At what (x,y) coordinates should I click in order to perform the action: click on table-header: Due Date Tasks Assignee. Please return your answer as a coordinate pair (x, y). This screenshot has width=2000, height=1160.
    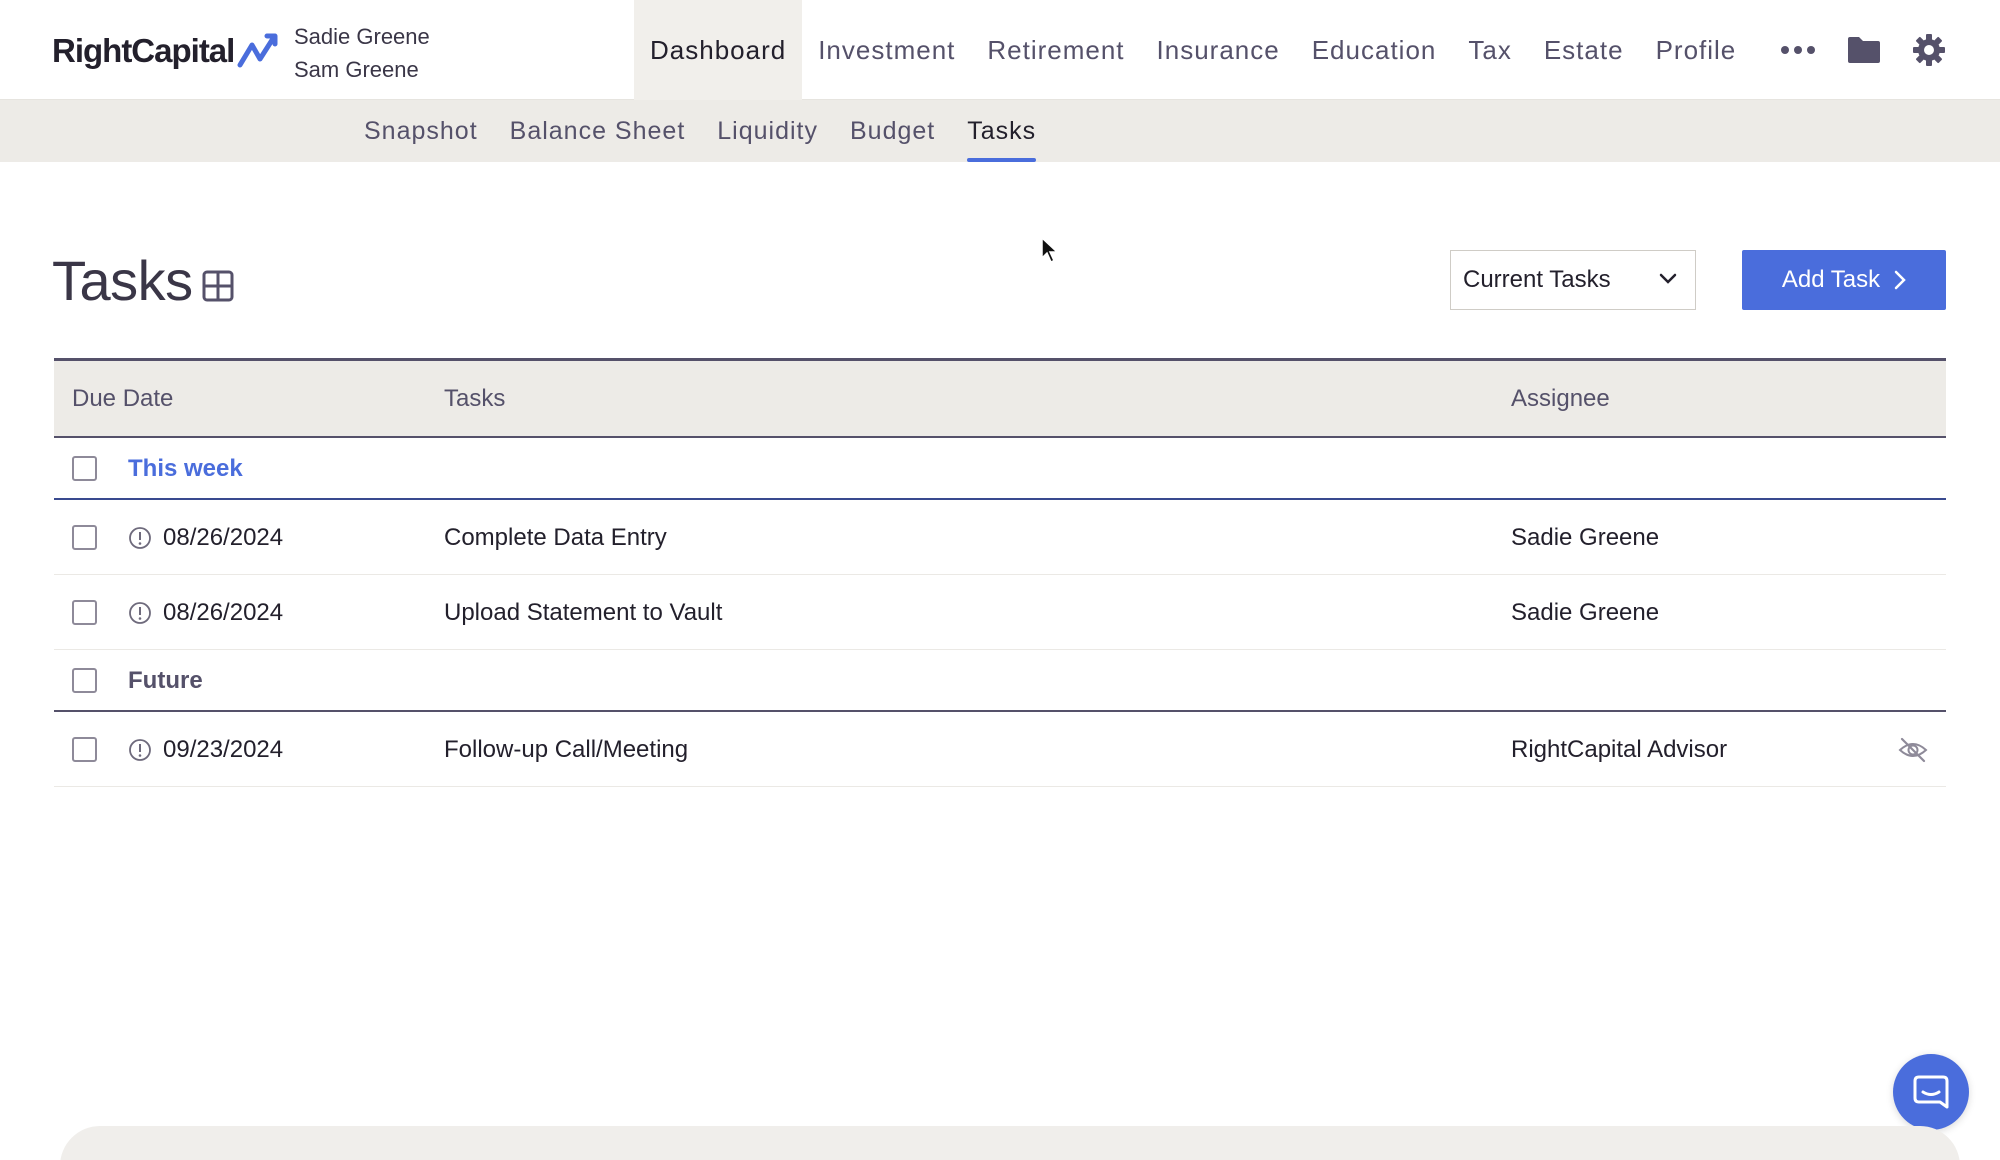
    Looking at the image, I should click on (1000, 398).